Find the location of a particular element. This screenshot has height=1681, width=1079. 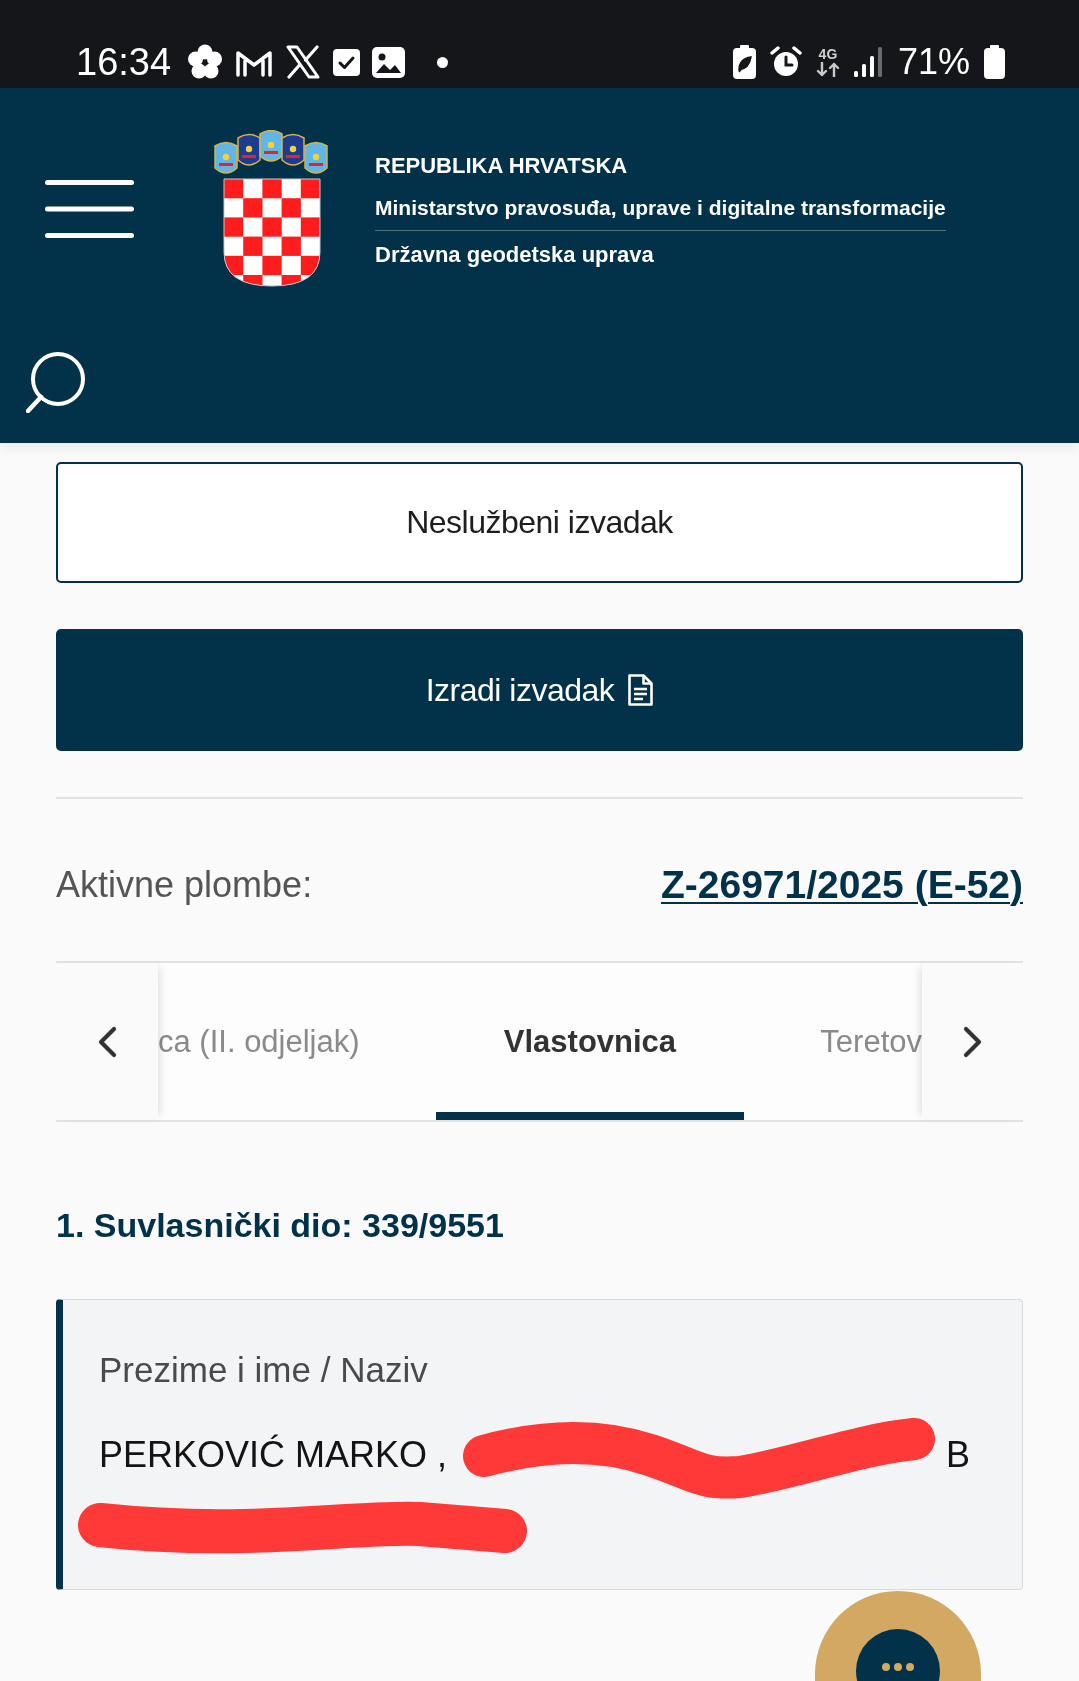

chevron-left-icon is located at coordinates (107, 1041).